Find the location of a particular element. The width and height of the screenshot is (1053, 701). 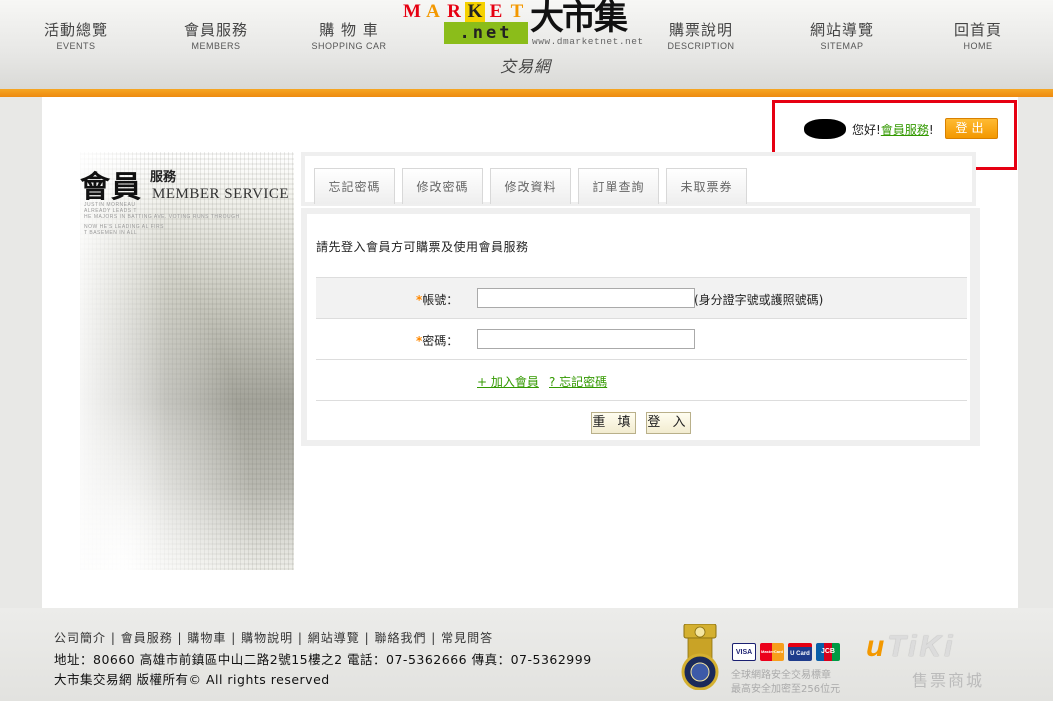

nav-label: 網站導覽 is located at coordinates (841, 30).